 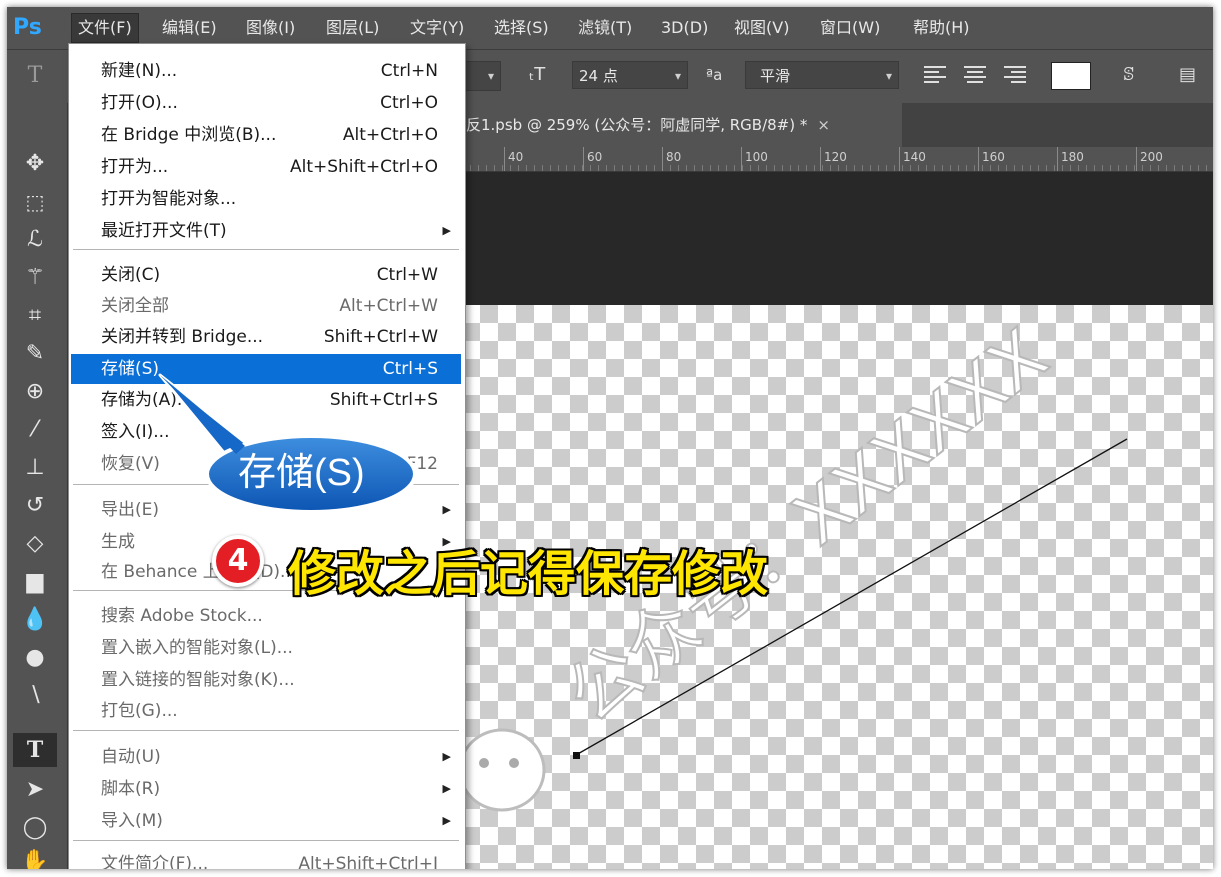 I want to click on callout-label: 存储(S), so click(x=301, y=473).